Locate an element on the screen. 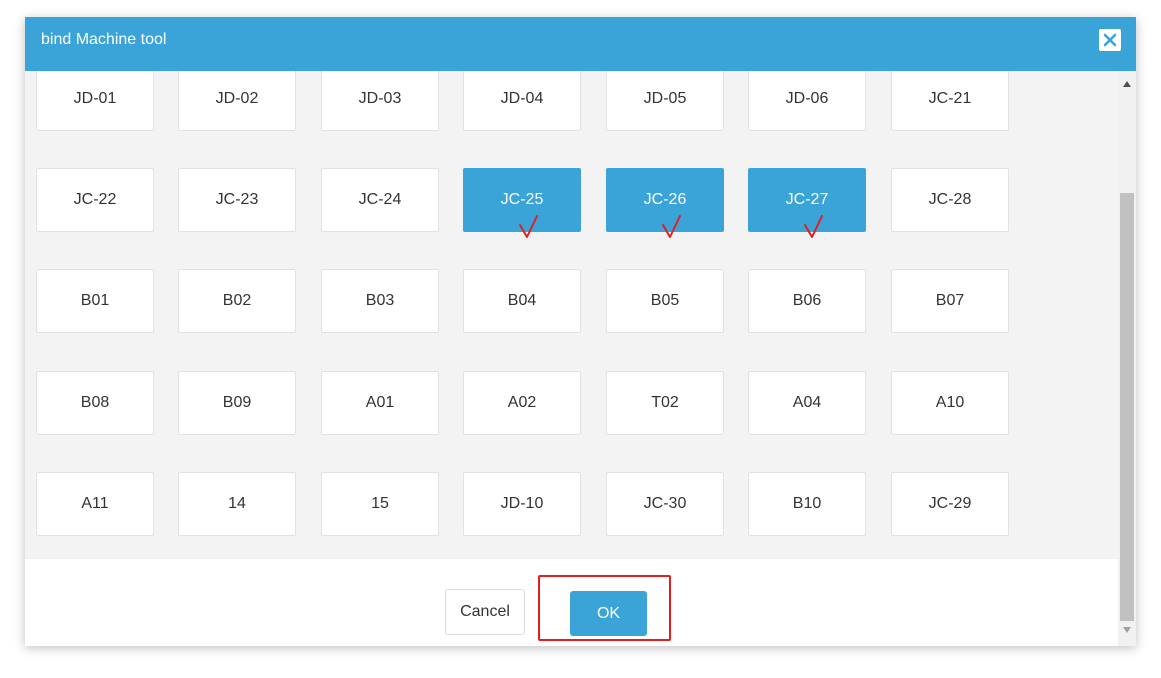 The height and width of the screenshot is (678, 1161). machine-tile: JC-24 is located at coordinates (380, 200).